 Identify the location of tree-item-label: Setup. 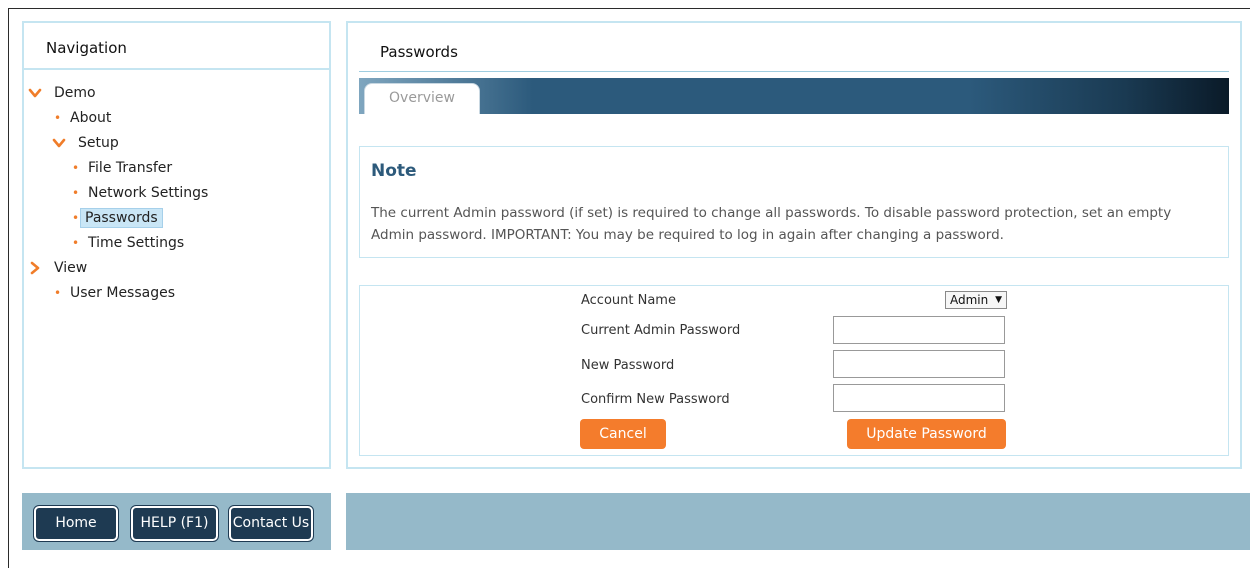
(98, 143).